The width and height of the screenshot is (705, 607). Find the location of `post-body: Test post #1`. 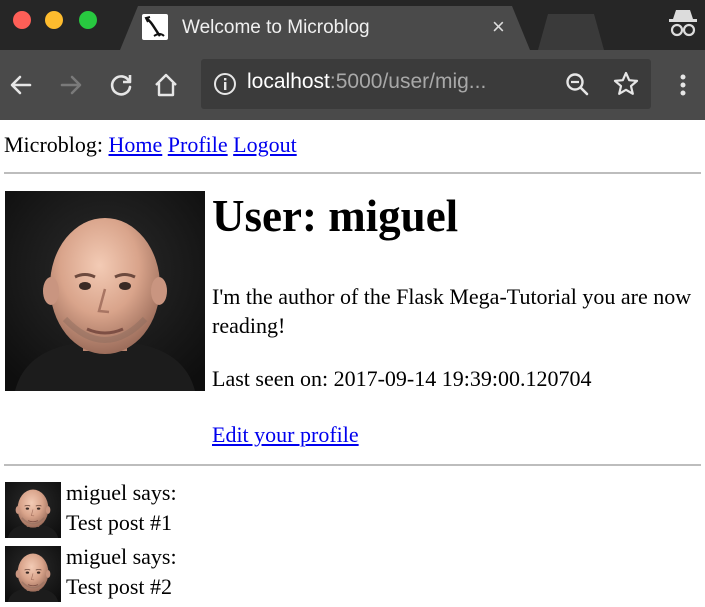

post-body: Test post #1 is located at coordinates (119, 522).